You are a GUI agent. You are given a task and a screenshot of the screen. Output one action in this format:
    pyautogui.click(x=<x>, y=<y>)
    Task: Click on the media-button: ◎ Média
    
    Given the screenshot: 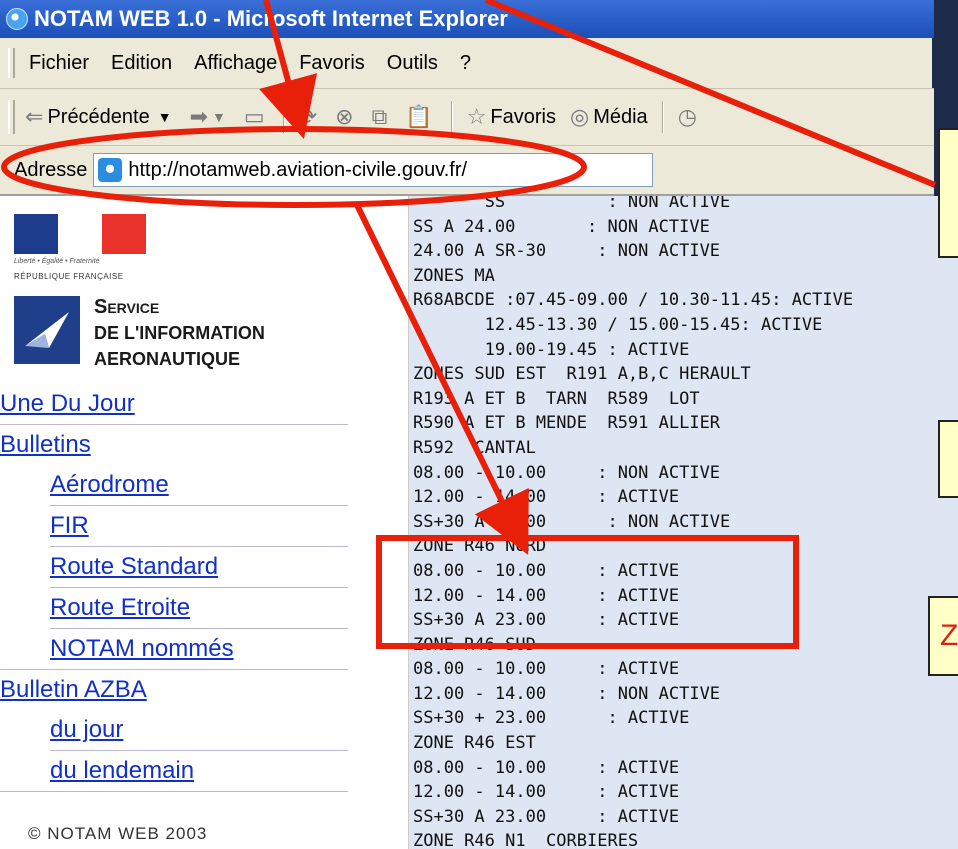 What is the action you would take?
    pyautogui.click(x=609, y=117)
    